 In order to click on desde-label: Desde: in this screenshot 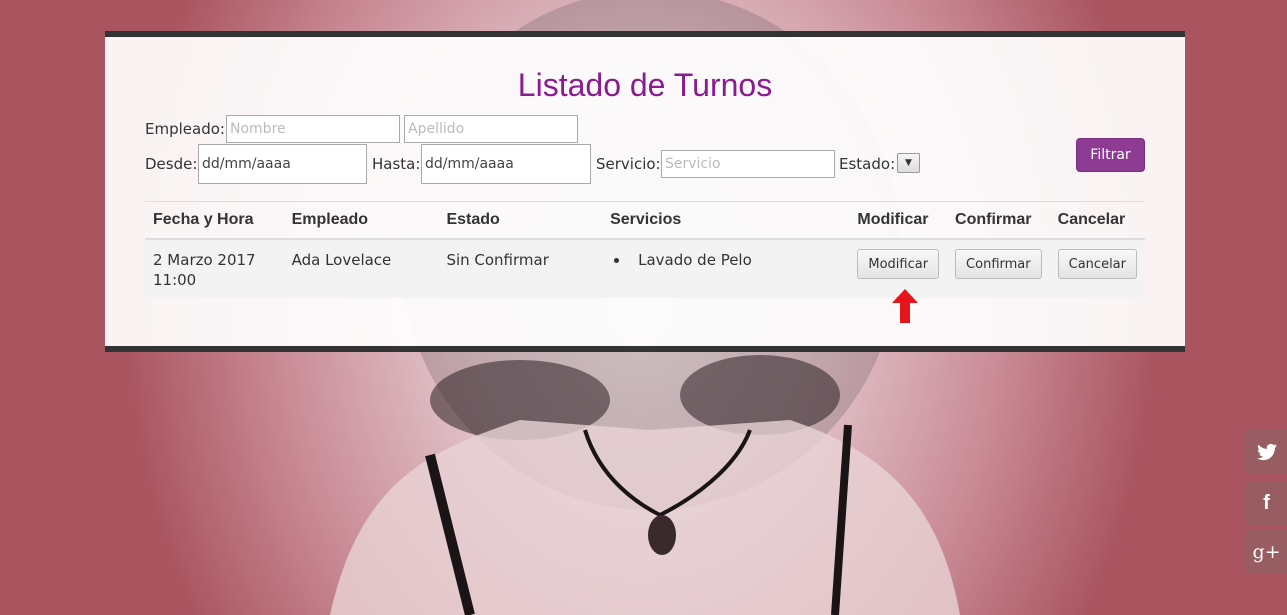, I will do `click(171, 164)`.